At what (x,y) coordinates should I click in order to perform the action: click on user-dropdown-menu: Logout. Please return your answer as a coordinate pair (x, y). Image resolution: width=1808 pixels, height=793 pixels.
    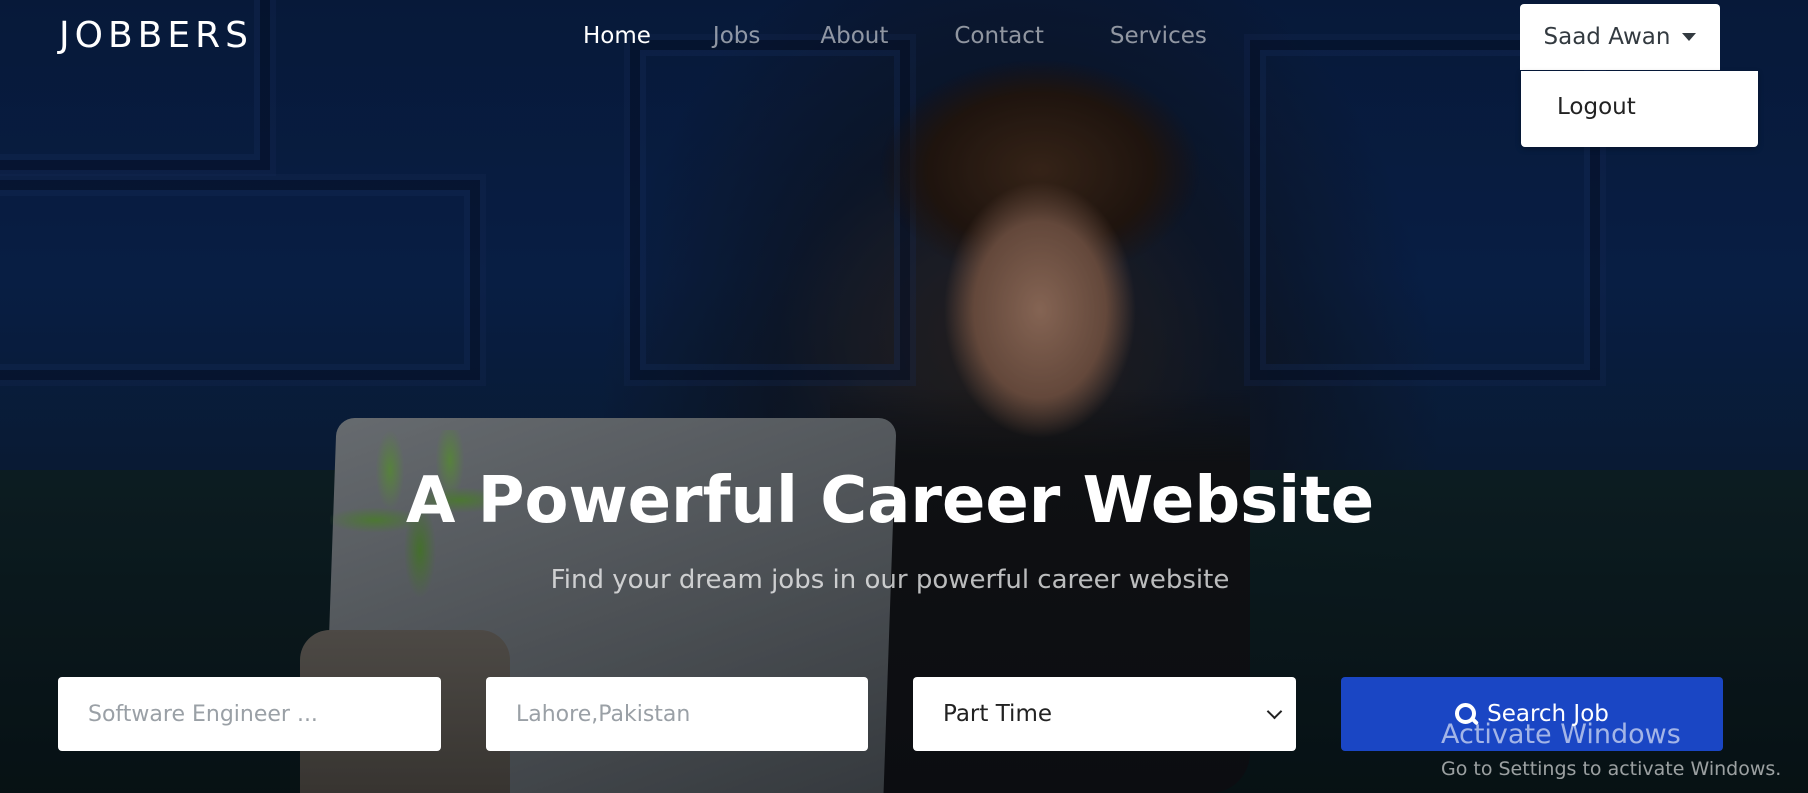
    Looking at the image, I should click on (1639, 109).